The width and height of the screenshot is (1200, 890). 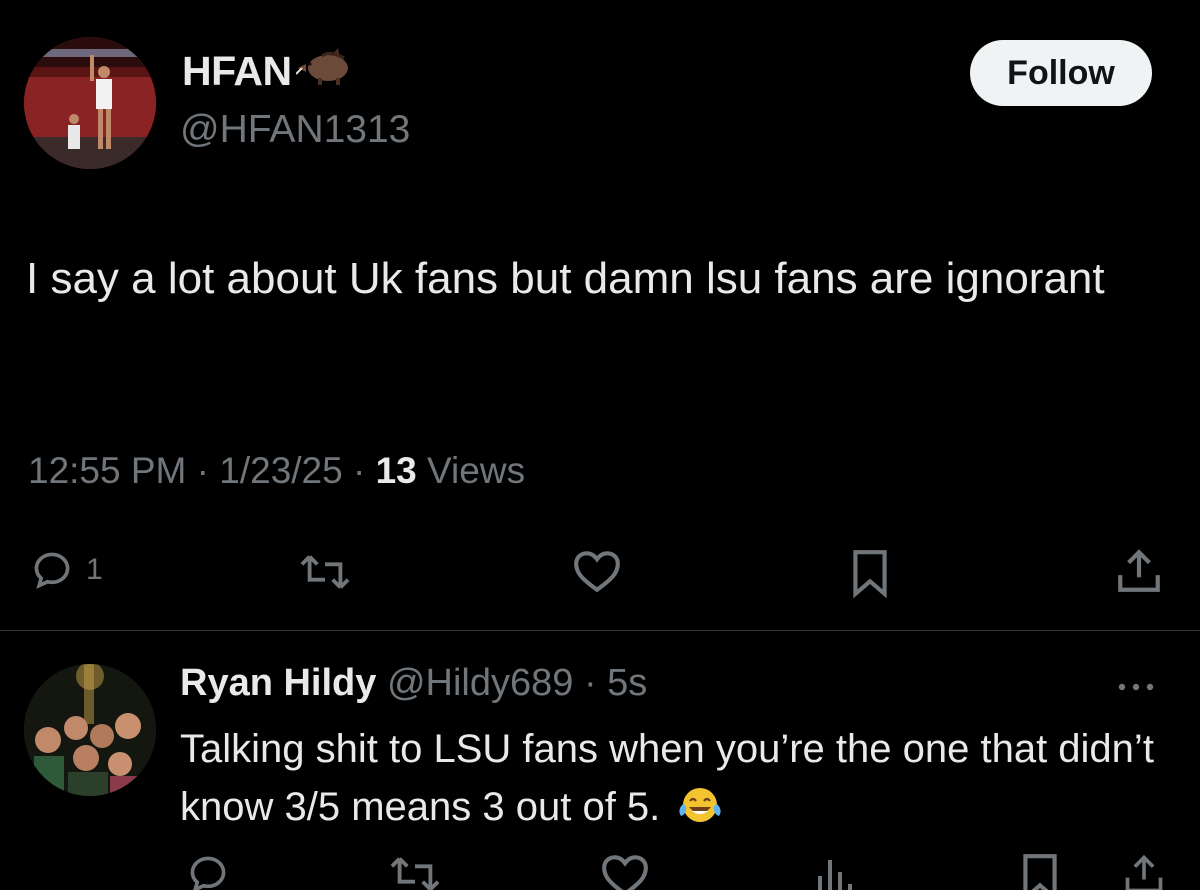 I want to click on author-name: HFAN, so click(x=267, y=71).